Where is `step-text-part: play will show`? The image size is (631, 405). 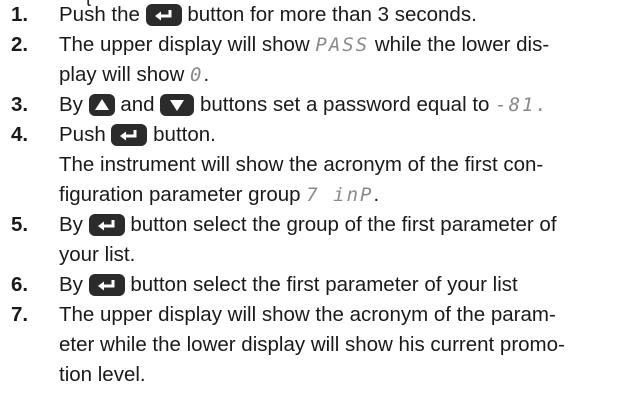
step-text-part: play will show is located at coordinates (122, 74).